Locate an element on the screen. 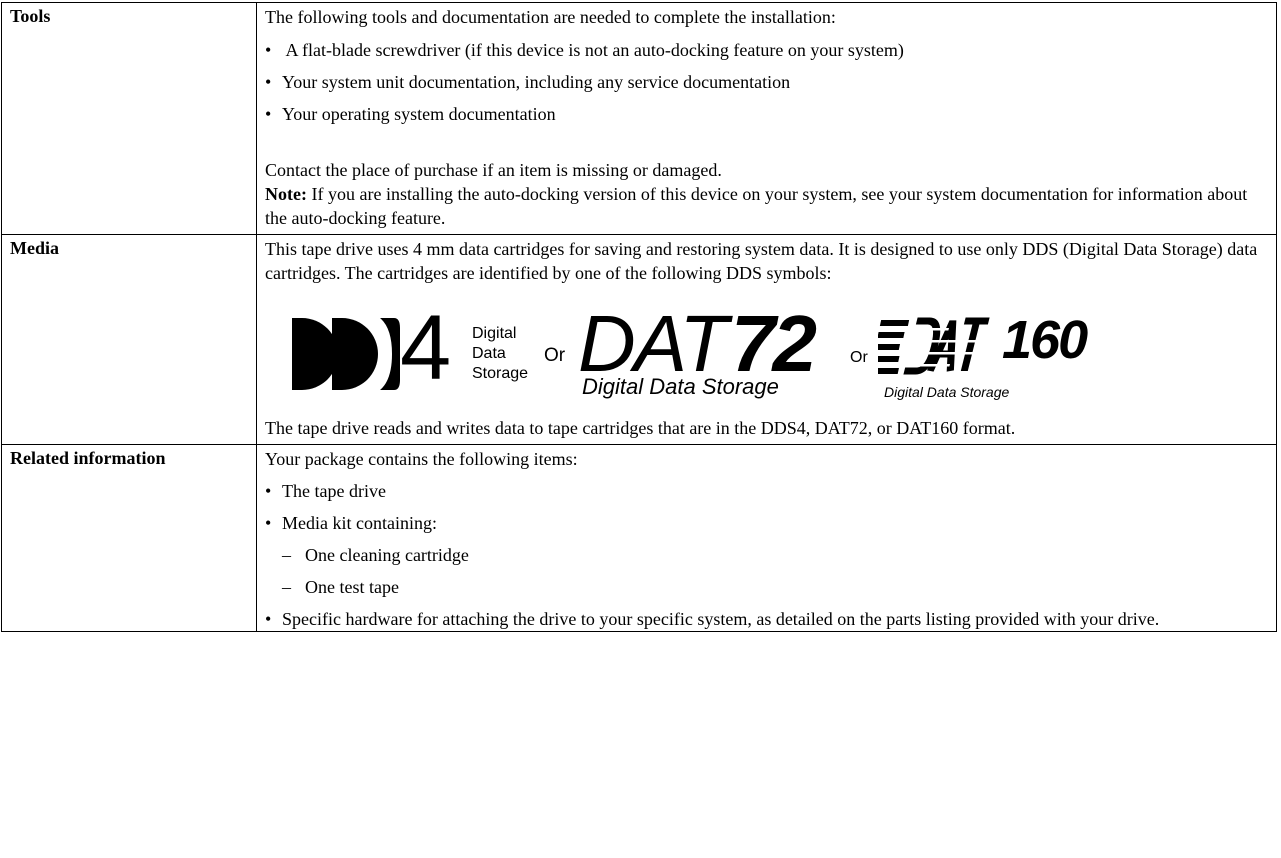 This screenshot has height=858, width=1281. dat160-caption: Digital Data Storage is located at coordinates (947, 392).